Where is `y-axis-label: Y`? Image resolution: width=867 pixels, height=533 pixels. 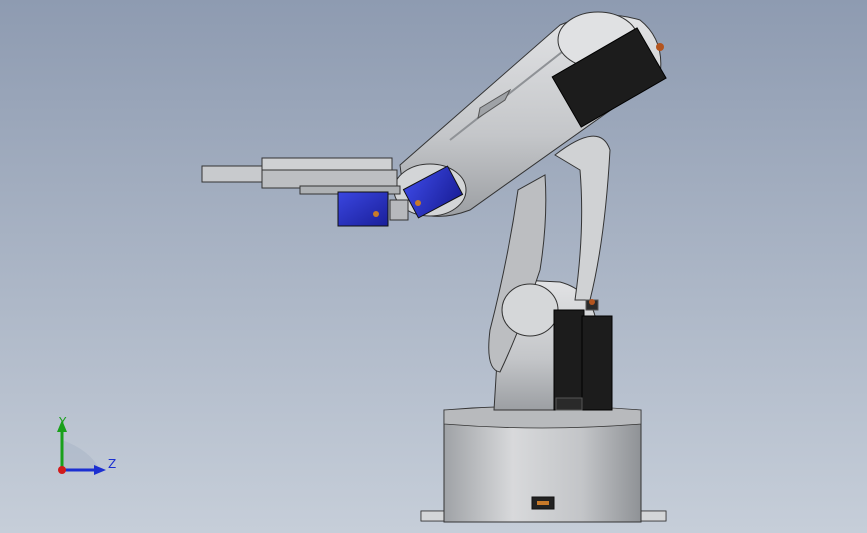
y-axis-label: Y is located at coordinates (62, 422).